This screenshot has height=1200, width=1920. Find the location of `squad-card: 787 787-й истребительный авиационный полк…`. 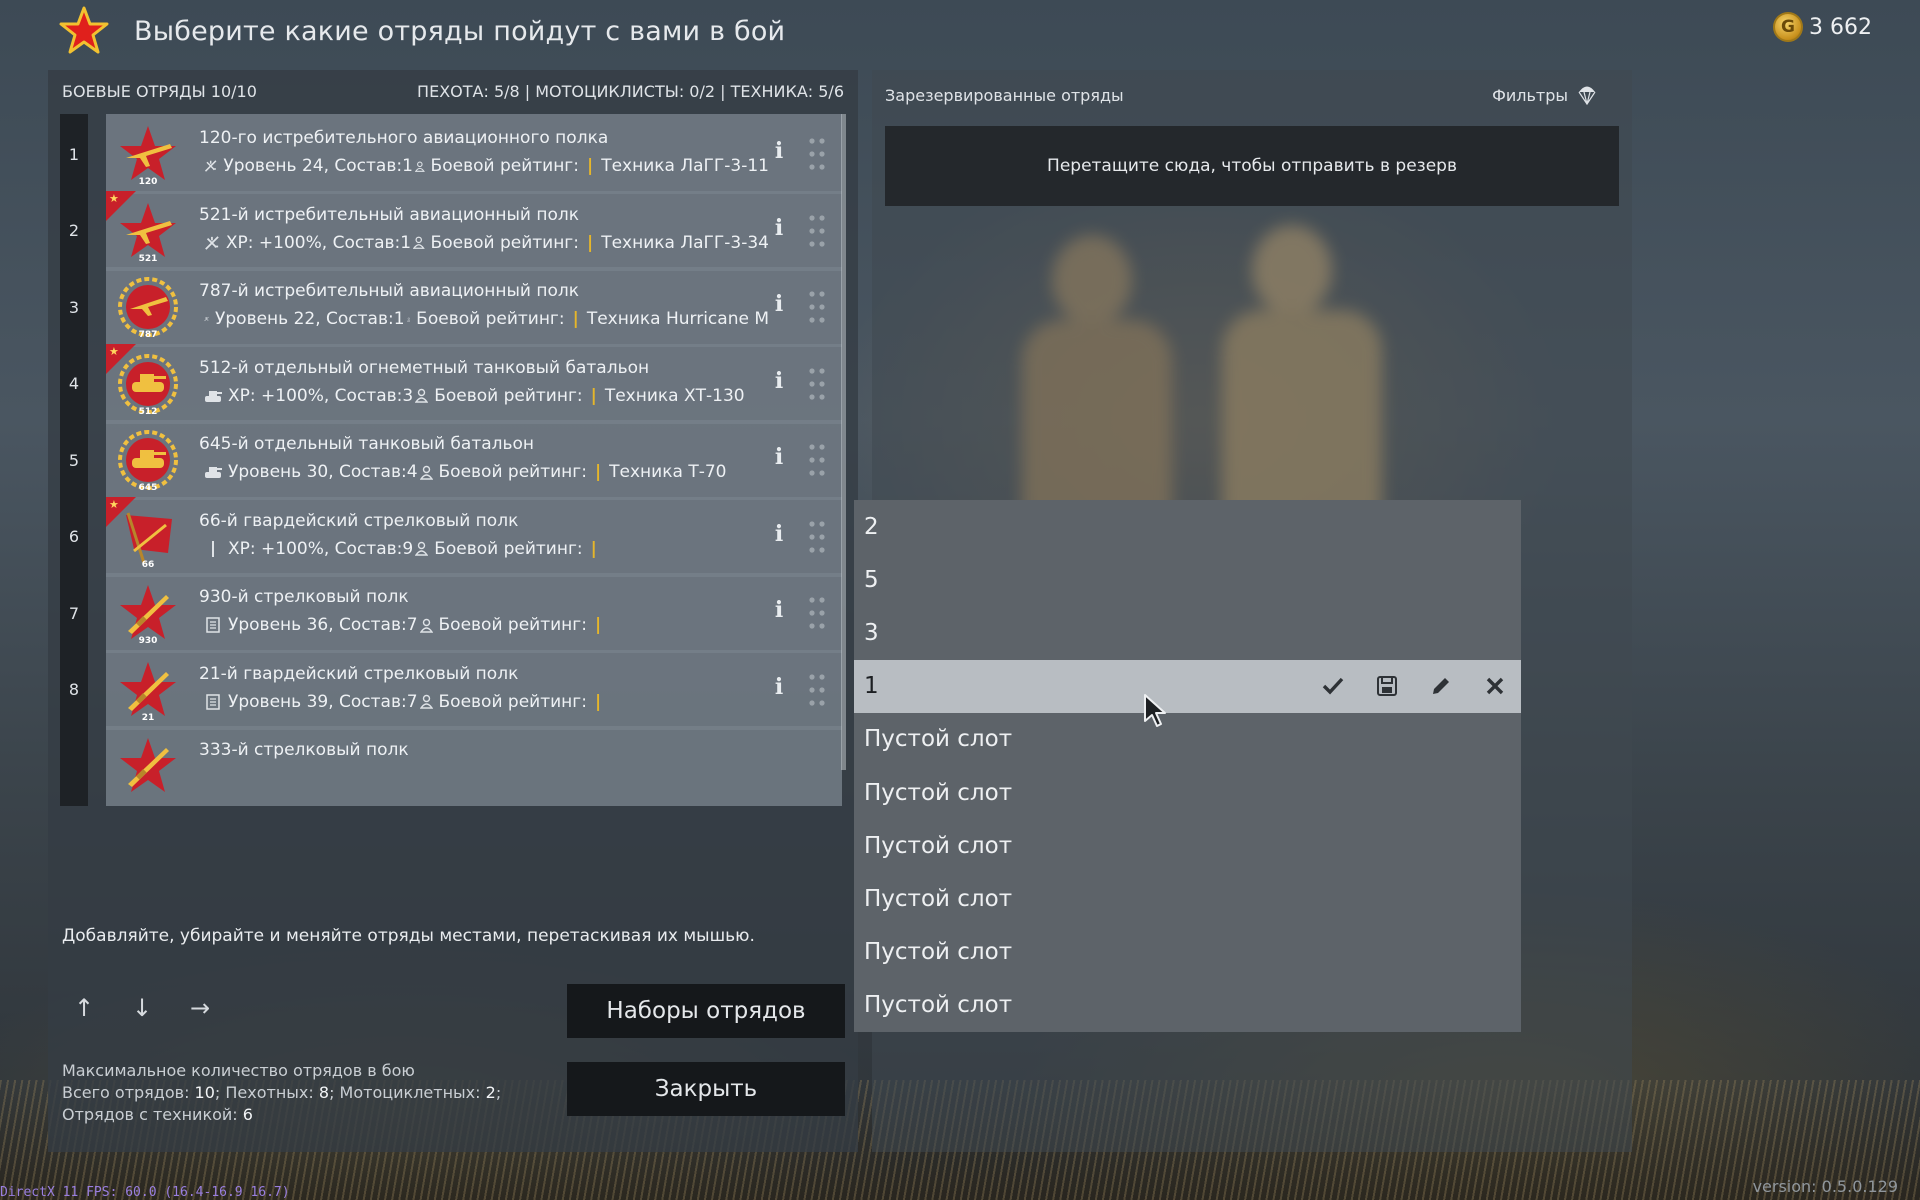

squad-card: 787 787-й истребительный авиационный полк… is located at coordinates (474, 307).